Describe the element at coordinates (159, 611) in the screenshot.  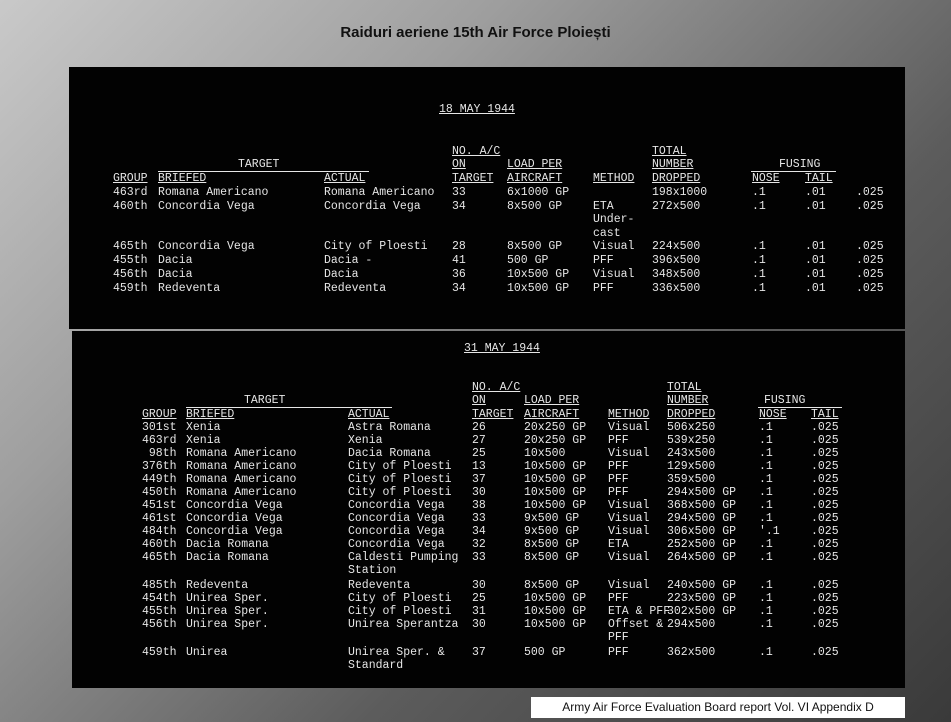
I see `cell-group: 455th` at that location.